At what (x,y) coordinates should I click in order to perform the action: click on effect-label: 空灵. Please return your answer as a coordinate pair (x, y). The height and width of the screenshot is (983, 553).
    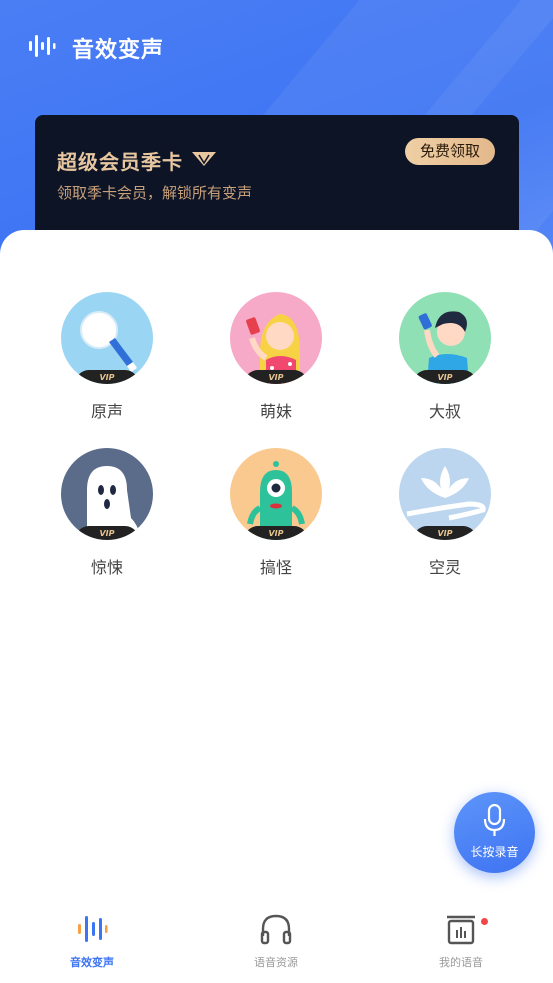
    Looking at the image, I should click on (444, 567).